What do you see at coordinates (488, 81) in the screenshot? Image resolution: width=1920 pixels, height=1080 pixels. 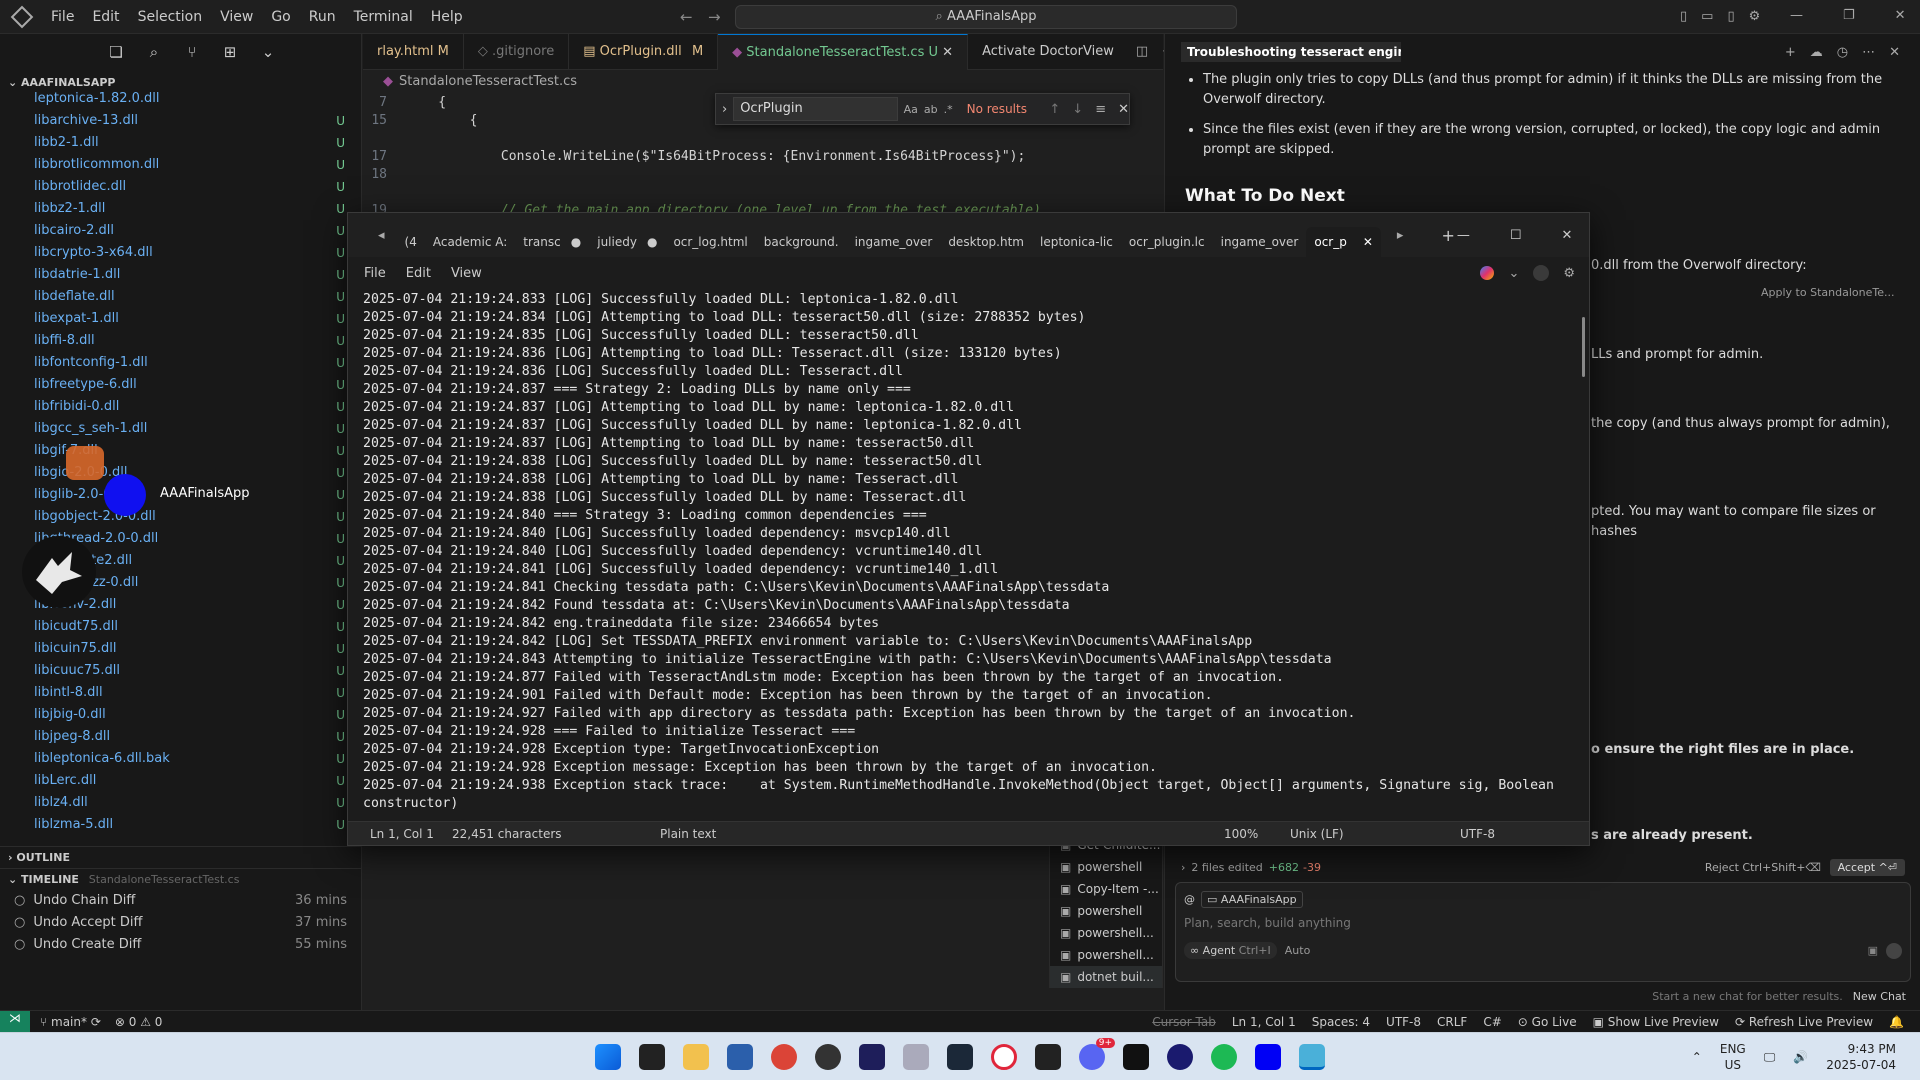 I see `breadcrumb-file: StandaloneTesseractTest.cs` at bounding box center [488, 81].